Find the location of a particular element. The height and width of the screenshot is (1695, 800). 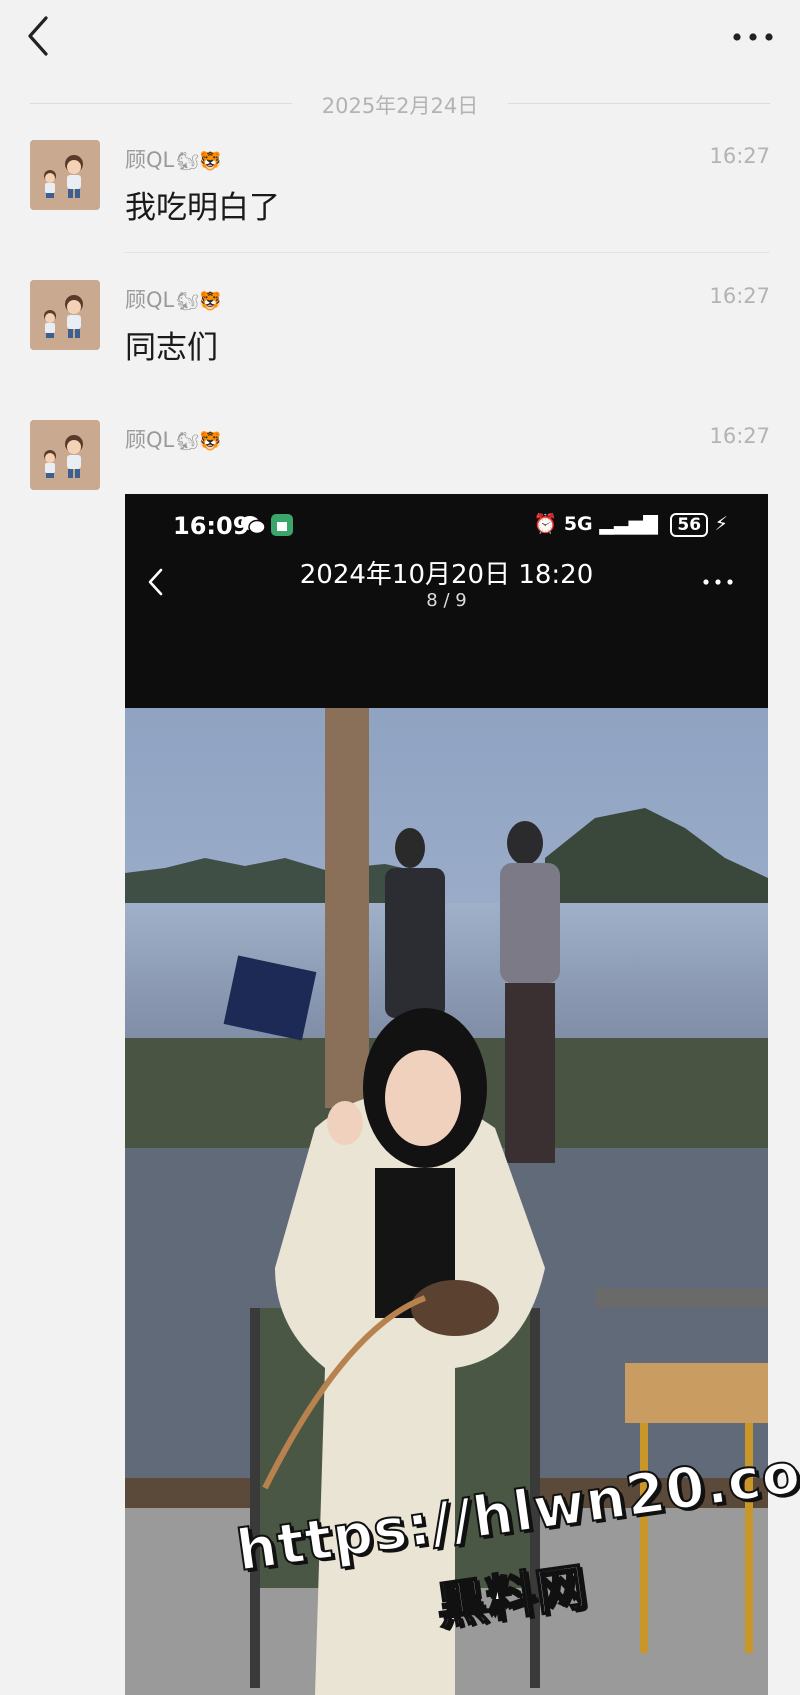

signal-icon: ▂▃▅▇ is located at coordinates (628, 524).